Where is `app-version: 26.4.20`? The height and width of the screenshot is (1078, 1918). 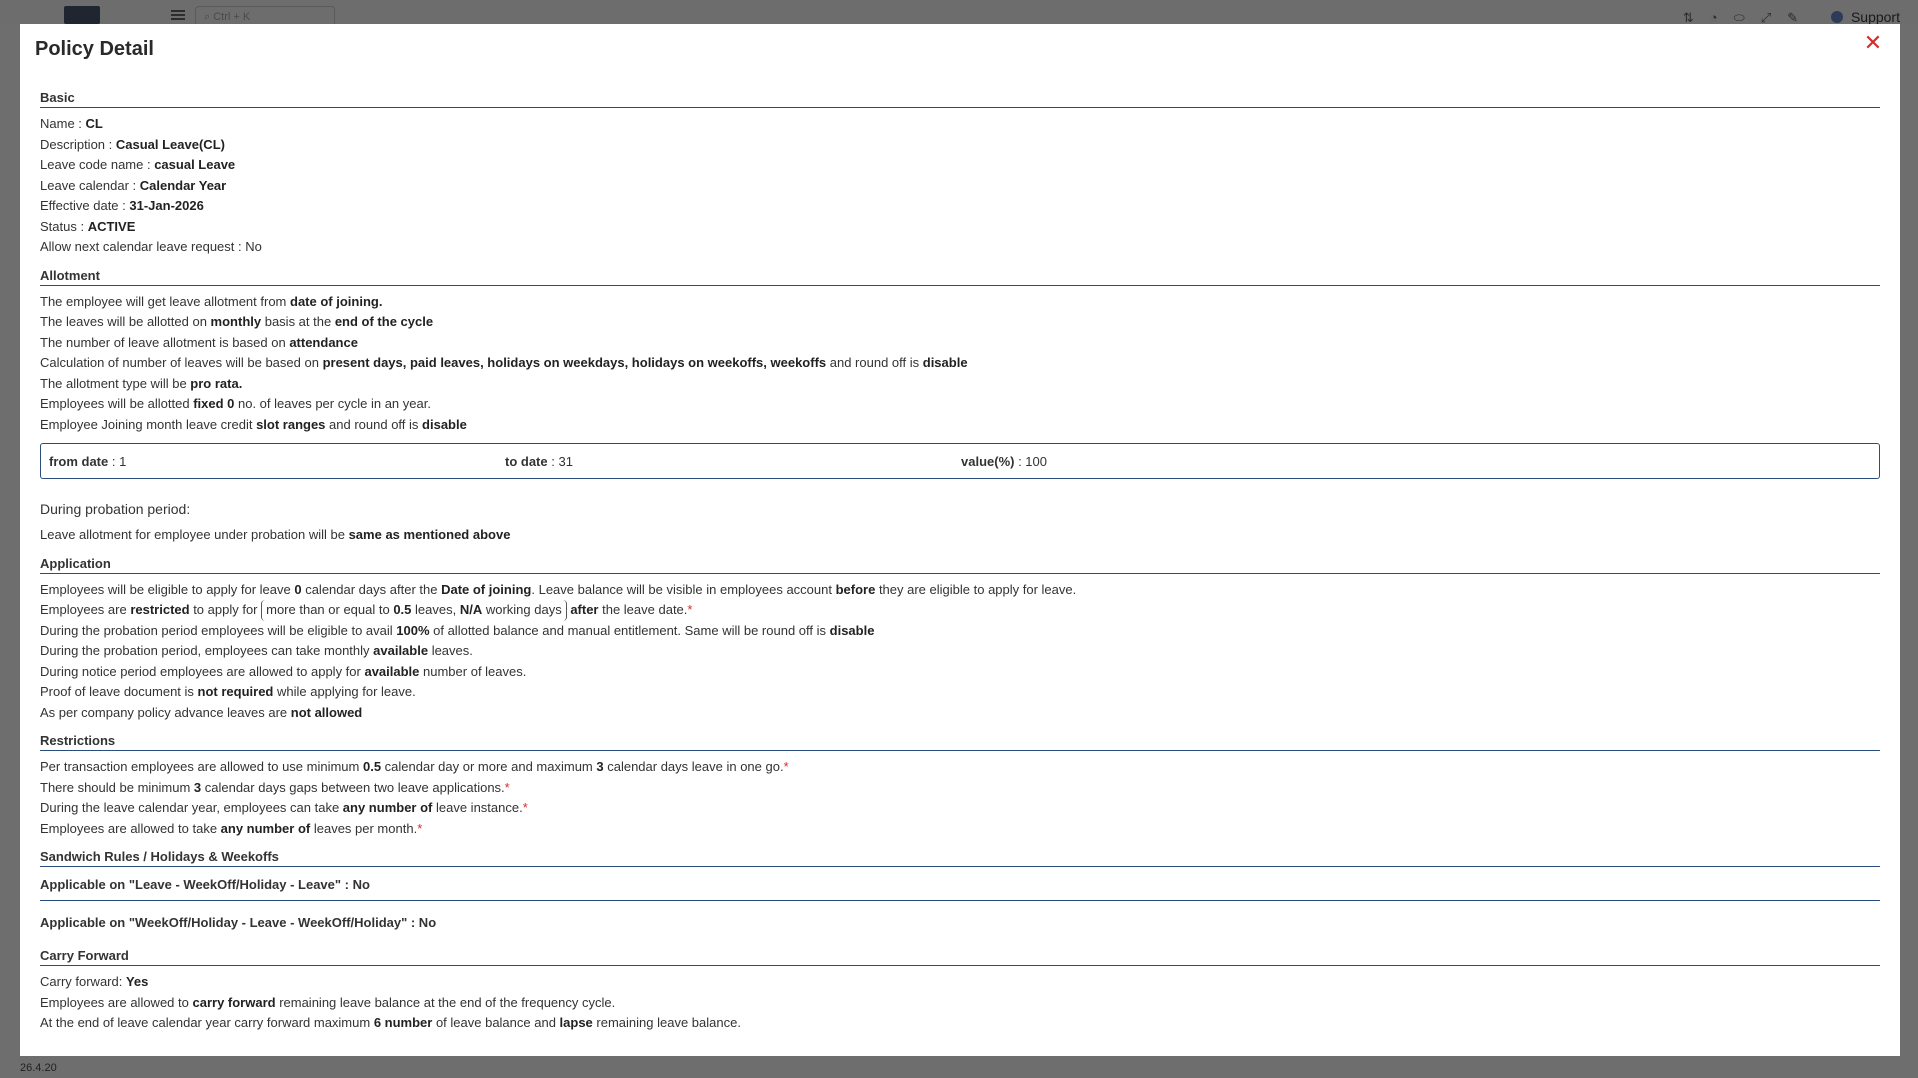
app-version: 26.4.20 is located at coordinates (38, 1068).